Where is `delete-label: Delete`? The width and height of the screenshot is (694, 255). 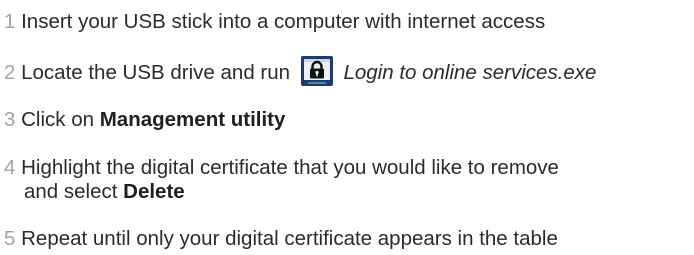 delete-label: Delete is located at coordinates (154, 191).